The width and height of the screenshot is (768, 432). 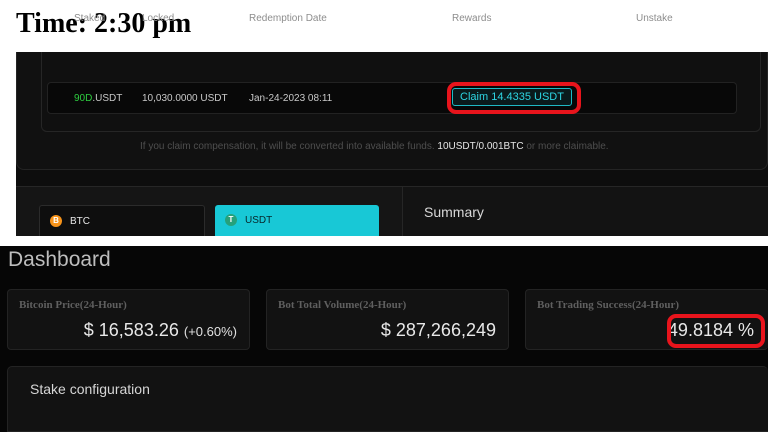 What do you see at coordinates (80, 221) in the screenshot?
I see `coin-label-btc: BTC` at bounding box center [80, 221].